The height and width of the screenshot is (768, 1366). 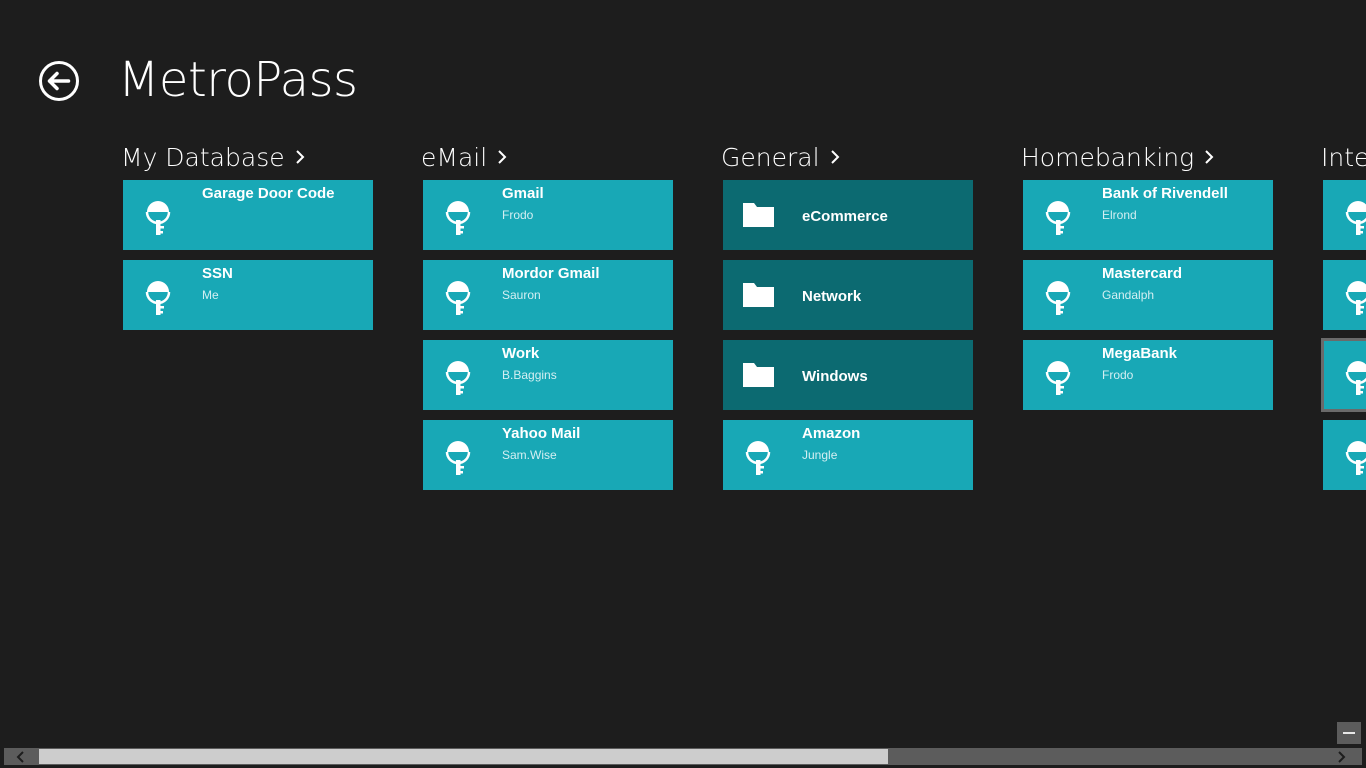 I want to click on entry-title: Mastercard, so click(x=1142, y=273).